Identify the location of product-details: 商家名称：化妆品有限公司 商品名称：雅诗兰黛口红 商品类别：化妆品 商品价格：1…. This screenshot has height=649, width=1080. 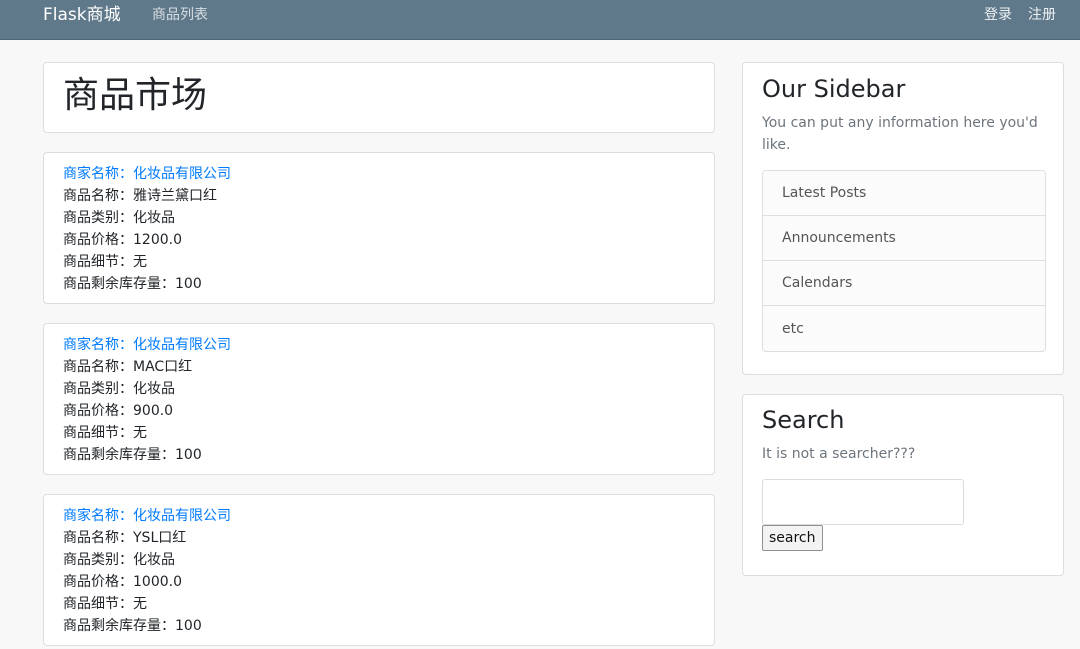
(147, 229).